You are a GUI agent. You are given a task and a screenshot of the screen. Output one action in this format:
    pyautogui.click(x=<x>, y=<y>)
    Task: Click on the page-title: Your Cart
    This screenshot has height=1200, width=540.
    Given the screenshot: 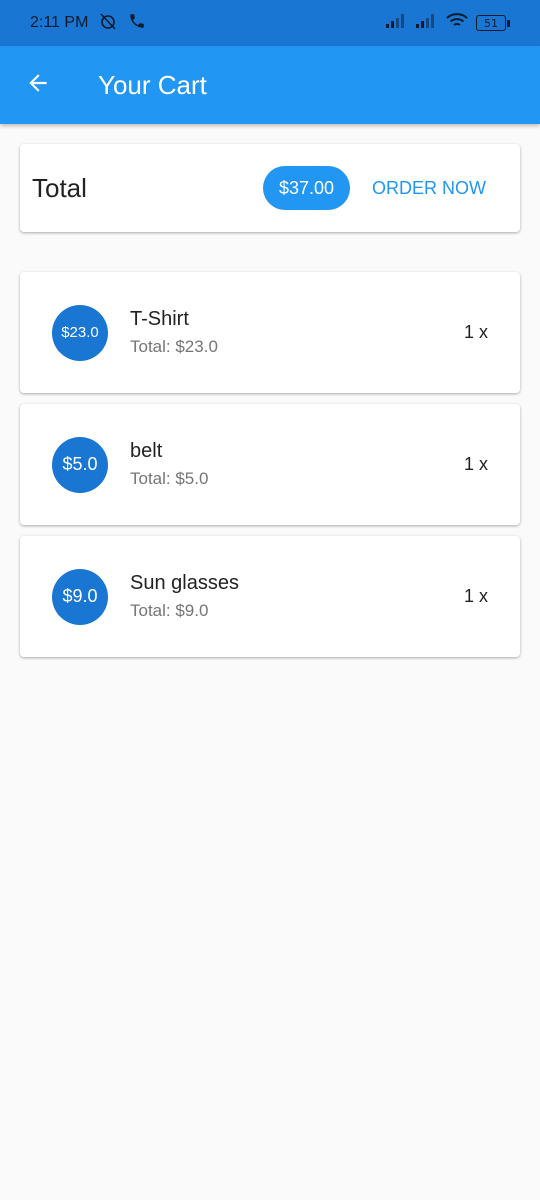 What is the action you would take?
    pyautogui.click(x=152, y=84)
    